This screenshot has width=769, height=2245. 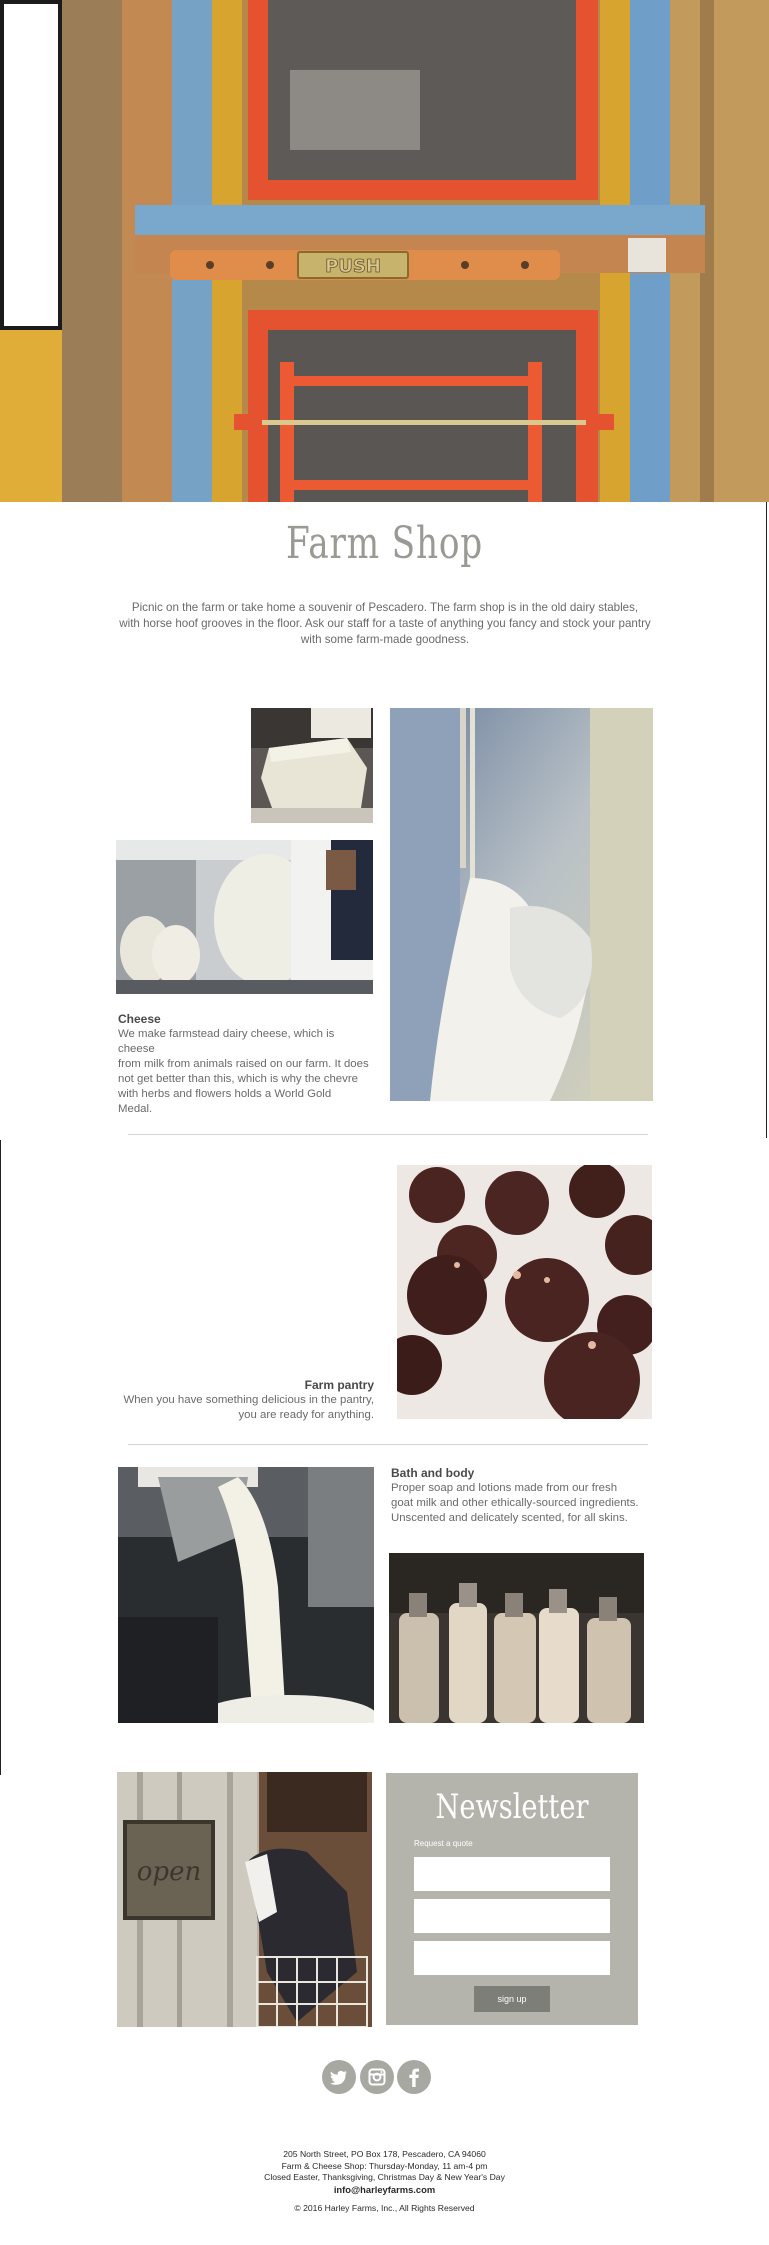 What do you see at coordinates (135, 1109) in the screenshot?
I see `cheese-line: Medal.` at bounding box center [135, 1109].